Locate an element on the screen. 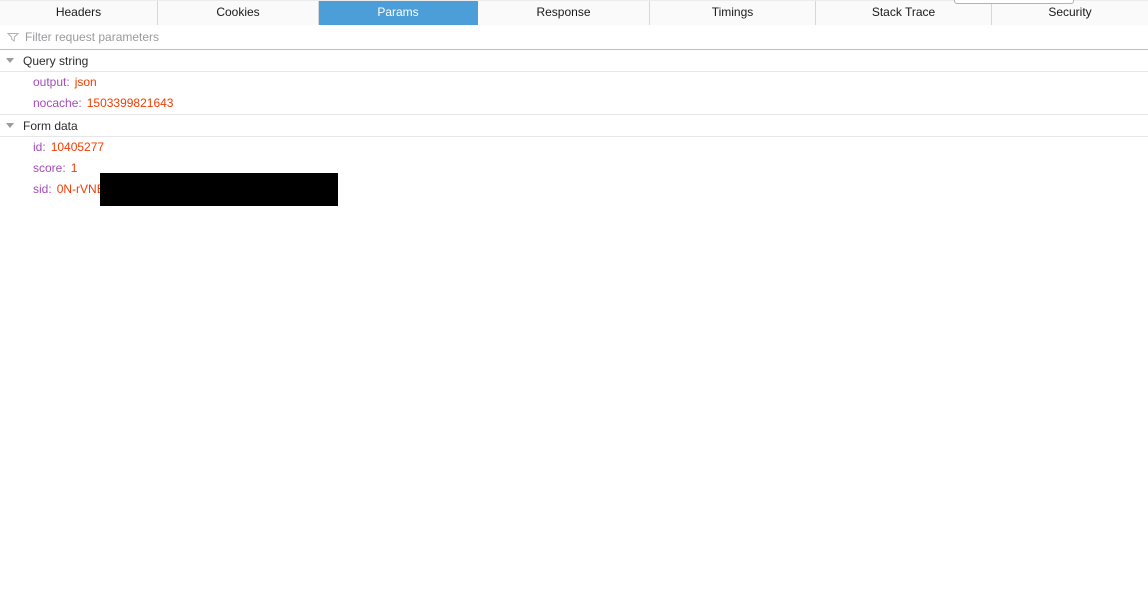 The height and width of the screenshot is (600, 1148). param-row: id 10405277 is located at coordinates (574, 147).